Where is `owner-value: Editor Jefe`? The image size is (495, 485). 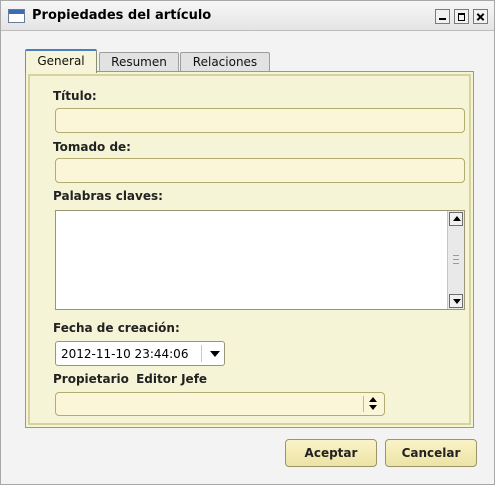 owner-value: Editor Jefe is located at coordinates (172, 379).